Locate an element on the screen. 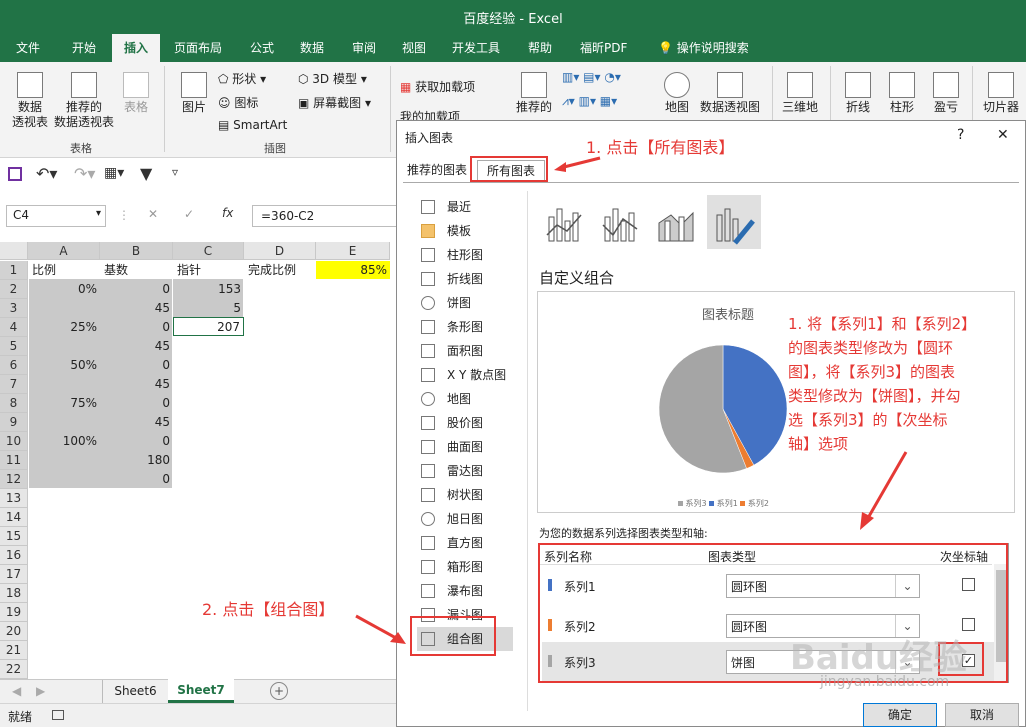  cell-b1: 基数 is located at coordinates (137, 270).